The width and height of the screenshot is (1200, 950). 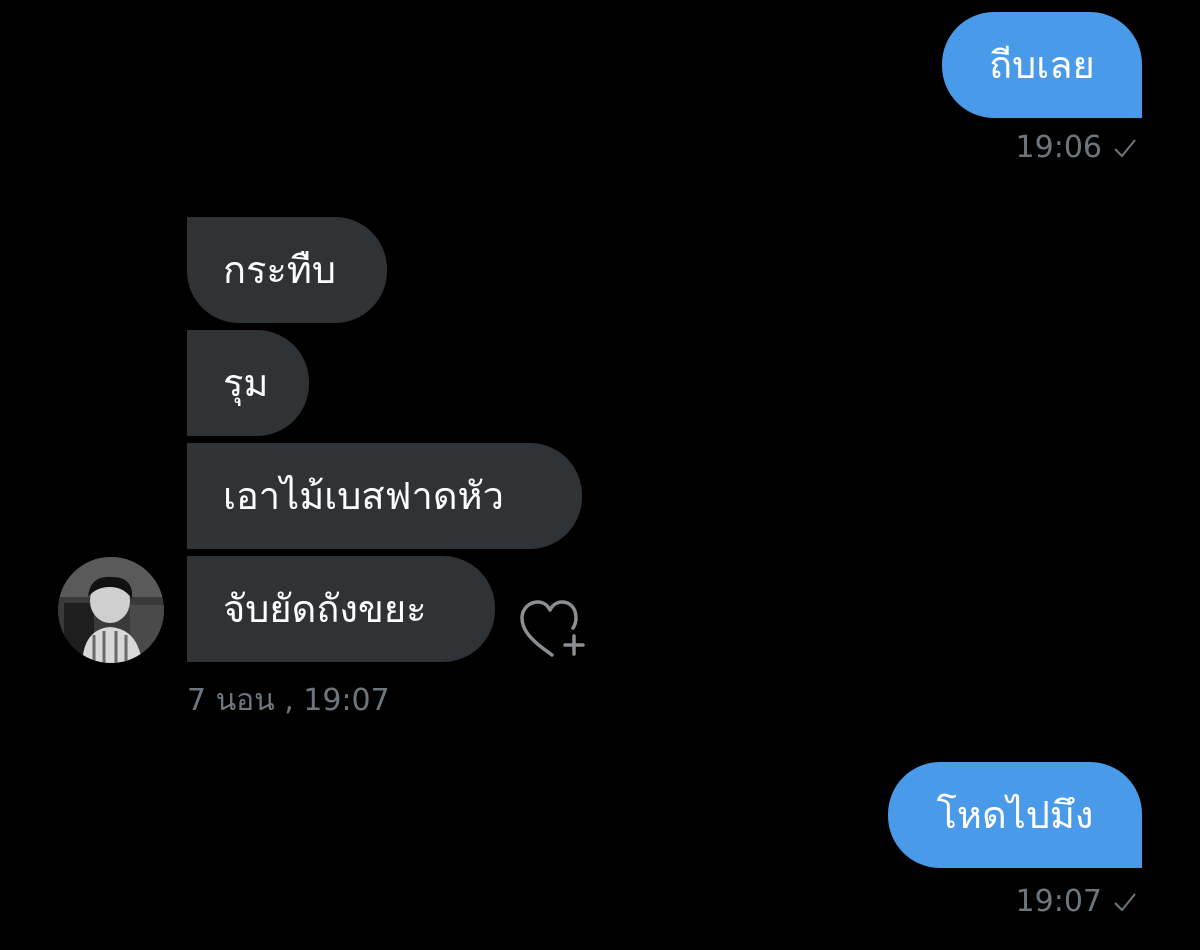 I want to click on incoming-message-bubble: เอาไม้เบสฟาดหัว, so click(x=384, y=496).